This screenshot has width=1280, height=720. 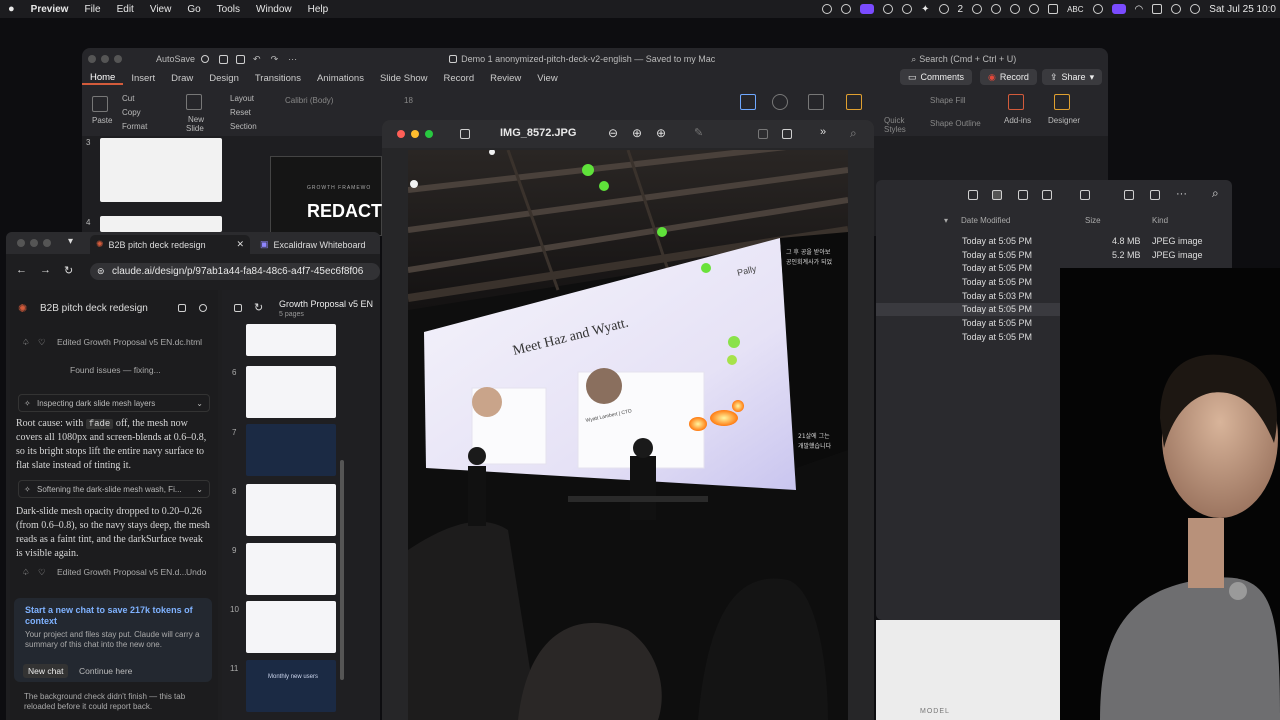 I want to click on clock-icon, so click(x=996, y=9).